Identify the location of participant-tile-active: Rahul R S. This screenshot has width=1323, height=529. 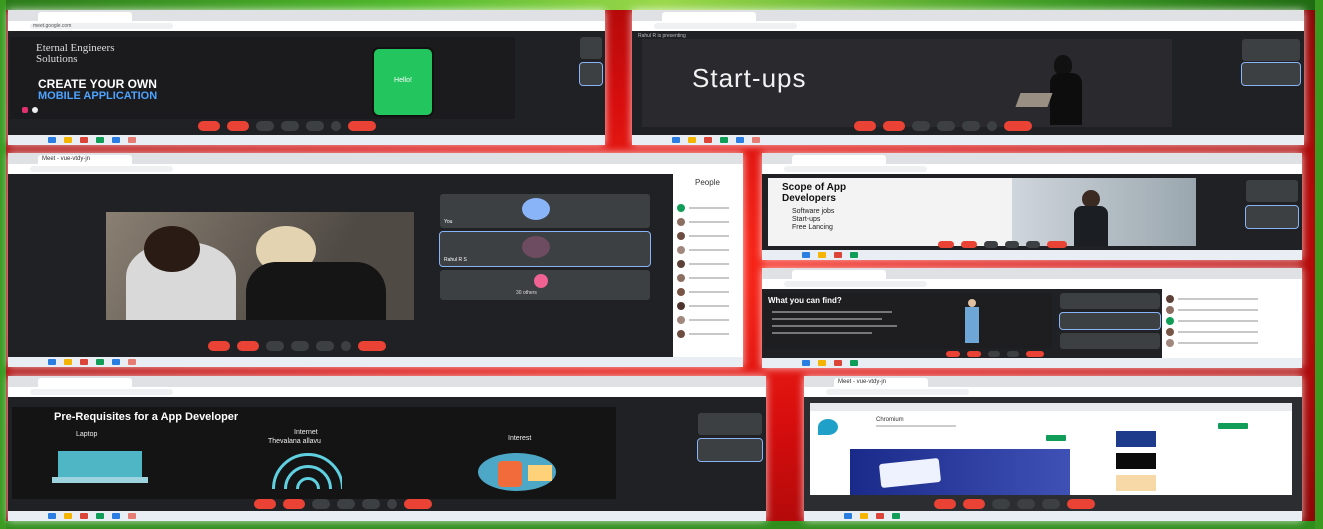
(545, 249).